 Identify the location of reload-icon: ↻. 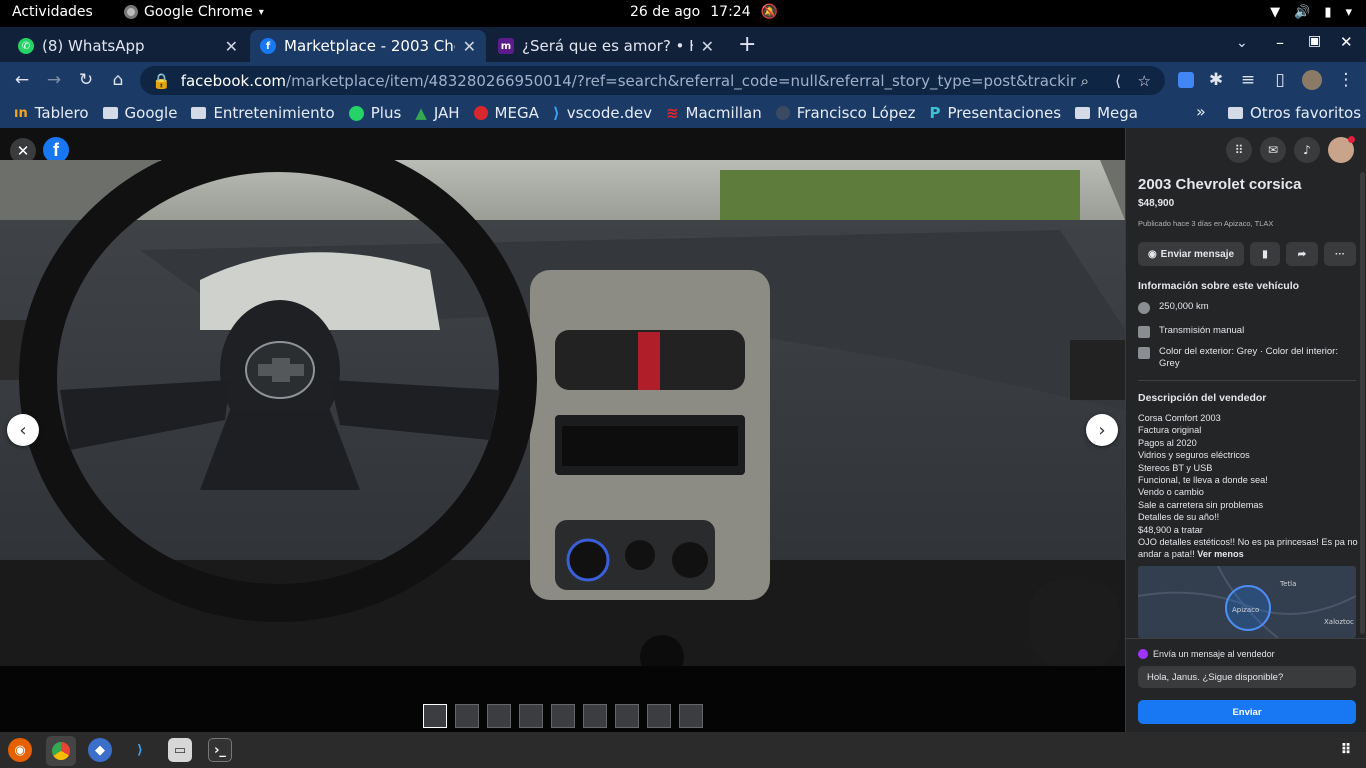
(86, 80).